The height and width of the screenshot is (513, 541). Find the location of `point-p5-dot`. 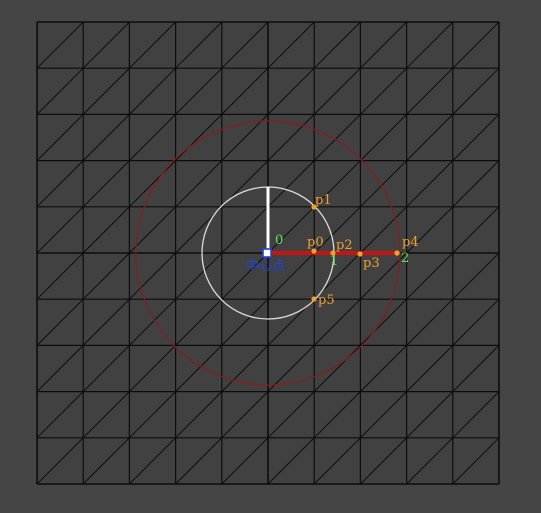

point-p5-dot is located at coordinates (314, 299).